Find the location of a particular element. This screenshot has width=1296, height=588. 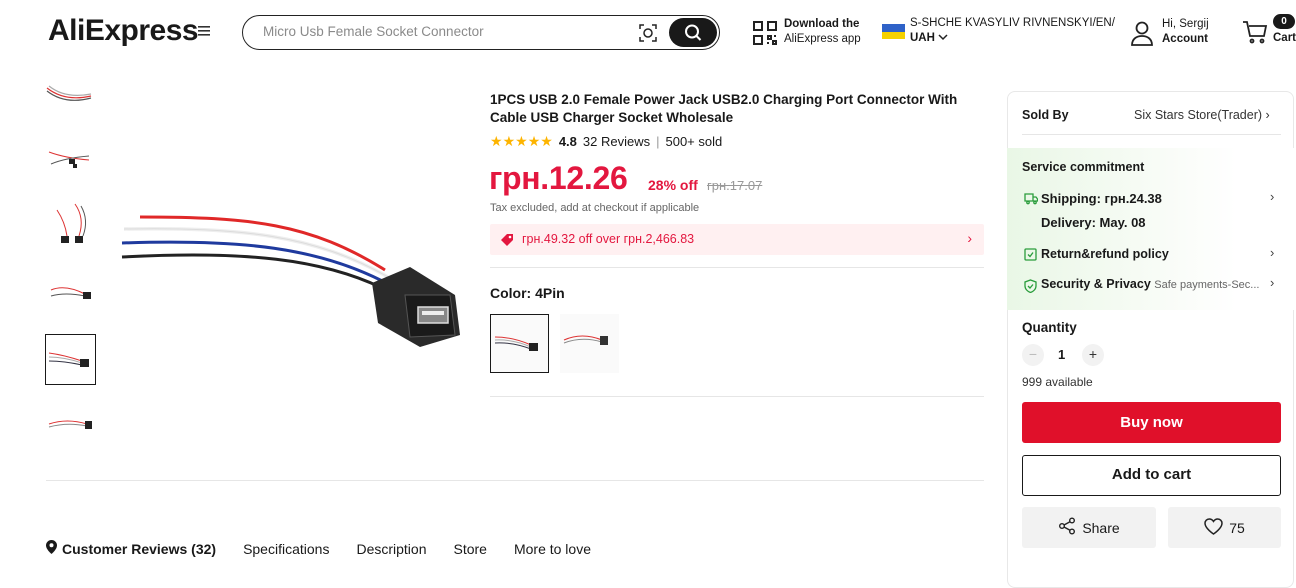

search-input is located at coordinates (443, 31).